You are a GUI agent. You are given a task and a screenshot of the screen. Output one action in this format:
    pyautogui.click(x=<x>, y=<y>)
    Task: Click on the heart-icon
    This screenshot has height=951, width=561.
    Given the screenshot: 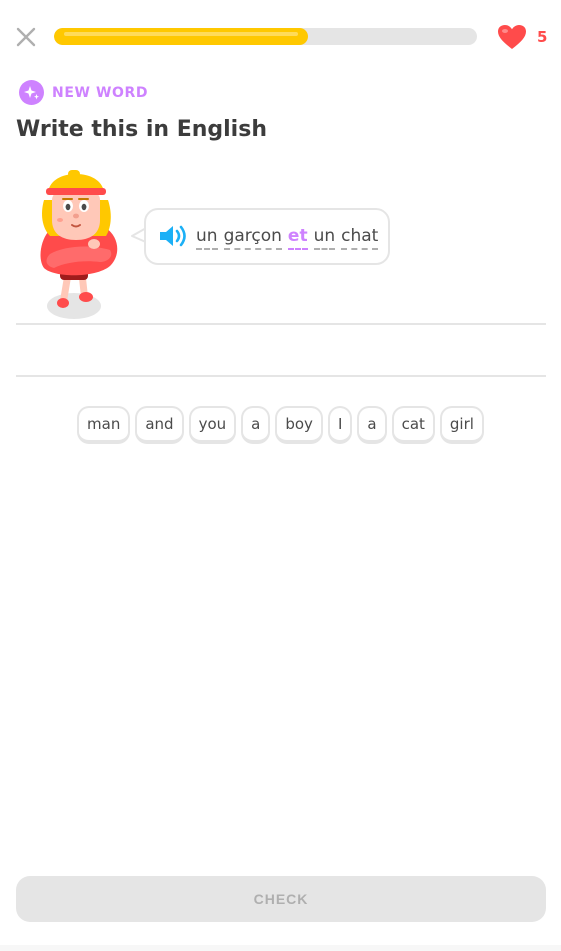 What is the action you would take?
    pyautogui.click(x=512, y=37)
    